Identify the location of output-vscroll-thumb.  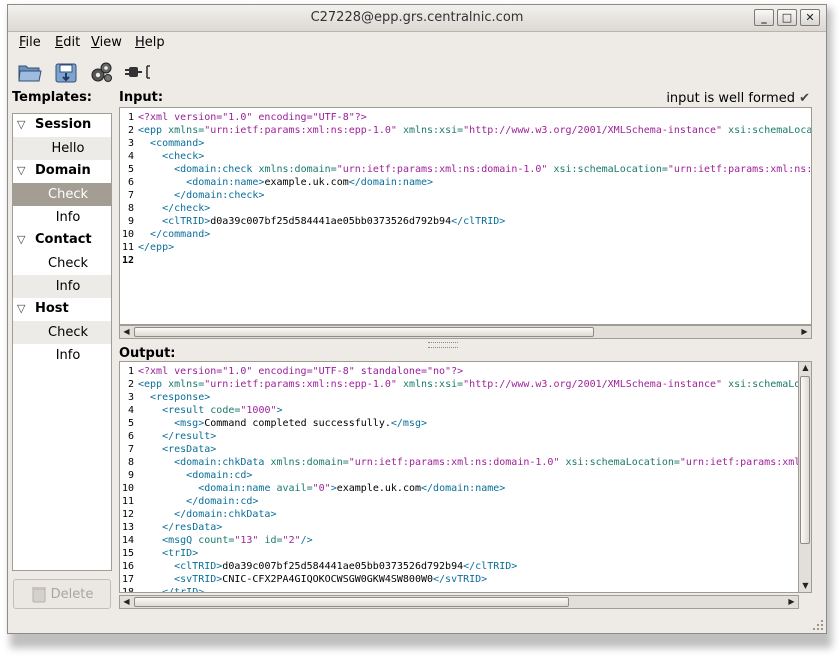
(805, 460).